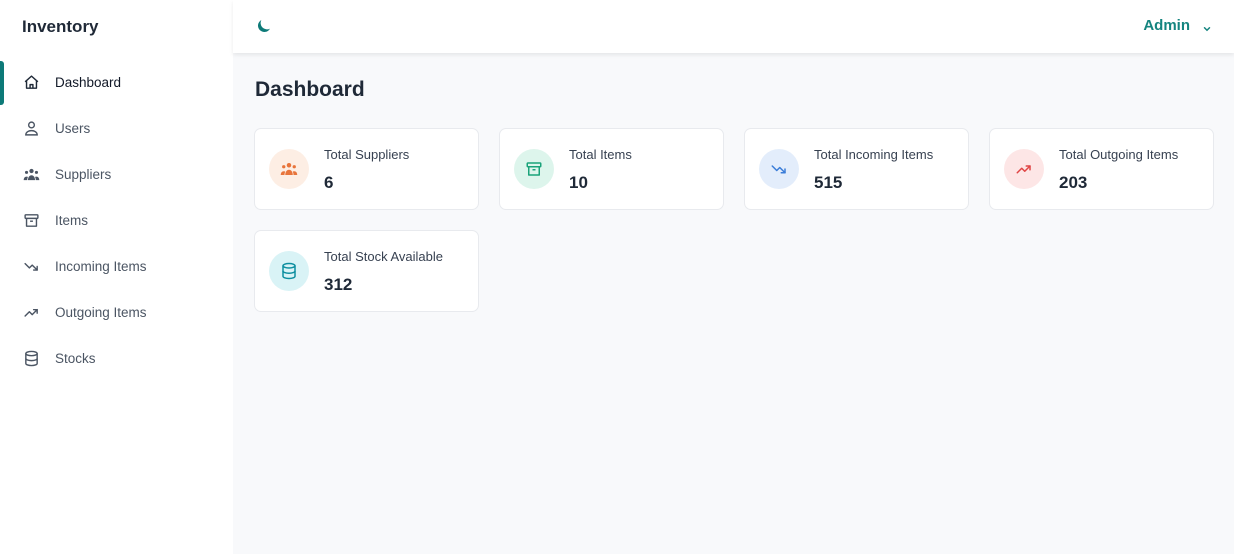 Image resolution: width=1234 pixels, height=554 pixels. What do you see at coordinates (338, 284) in the screenshot?
I see `stat-value: 312` at bounding box center [338, 284].